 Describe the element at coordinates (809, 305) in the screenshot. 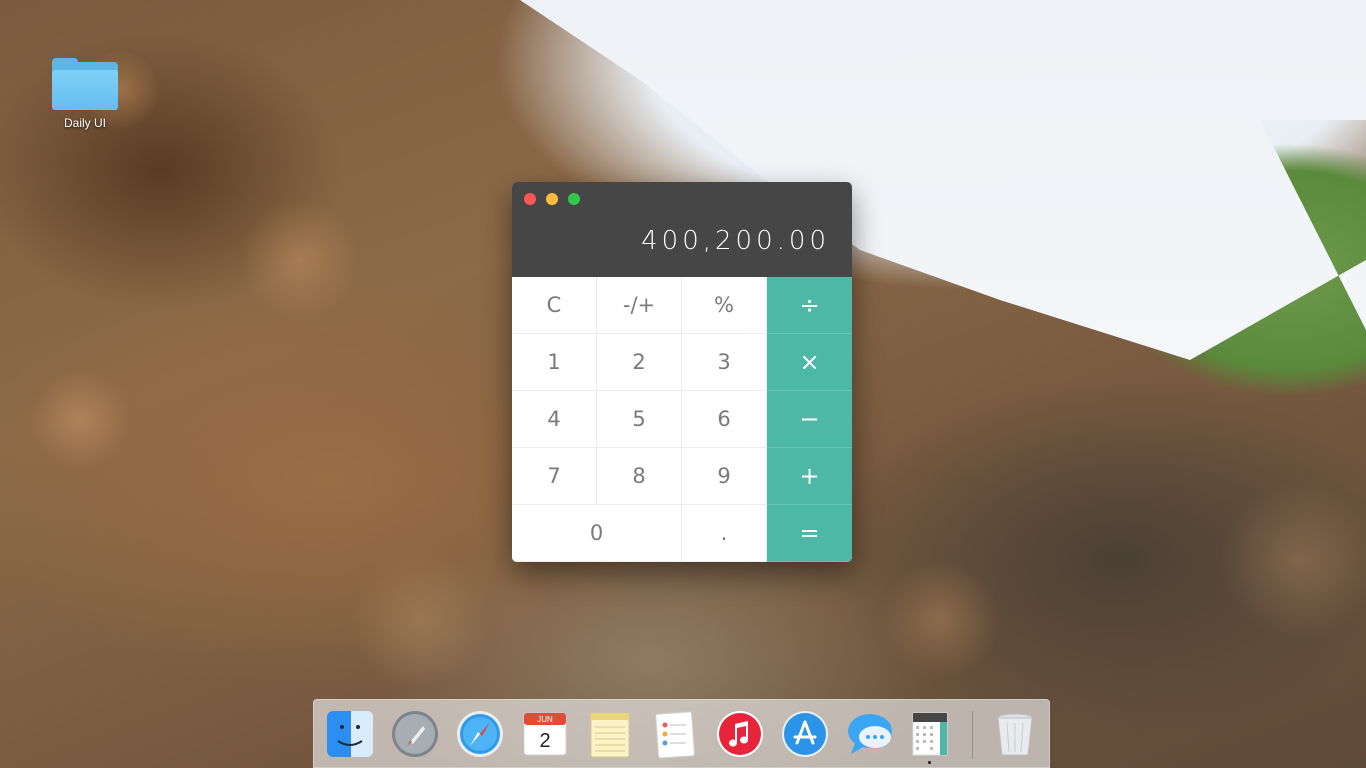

I see `divide-button: ÷` at that location.